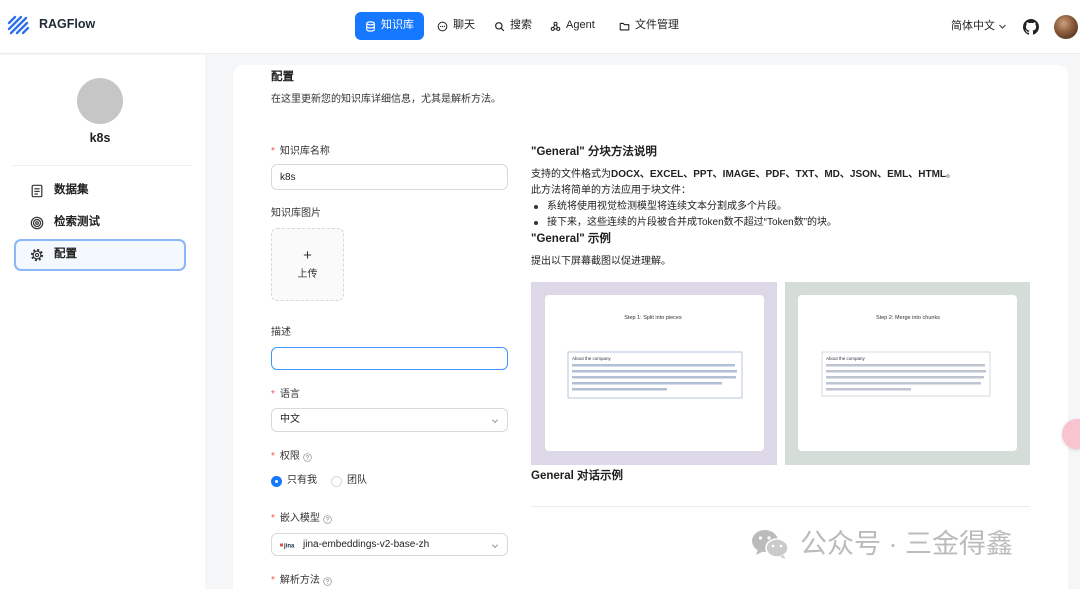 The image size is (1080, 589). Describe the element at coordinates (571, 174) in the screenshot. I see `formats-prefix: 支持的文件格式为` at that location.